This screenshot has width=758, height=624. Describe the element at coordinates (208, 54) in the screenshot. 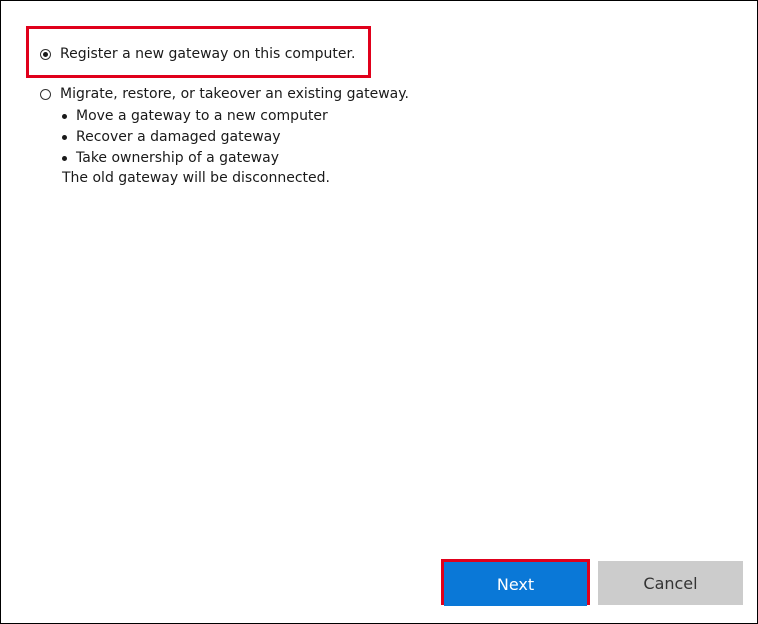

I see `register-option-label: Register a new gateway on this computer.` at that location.